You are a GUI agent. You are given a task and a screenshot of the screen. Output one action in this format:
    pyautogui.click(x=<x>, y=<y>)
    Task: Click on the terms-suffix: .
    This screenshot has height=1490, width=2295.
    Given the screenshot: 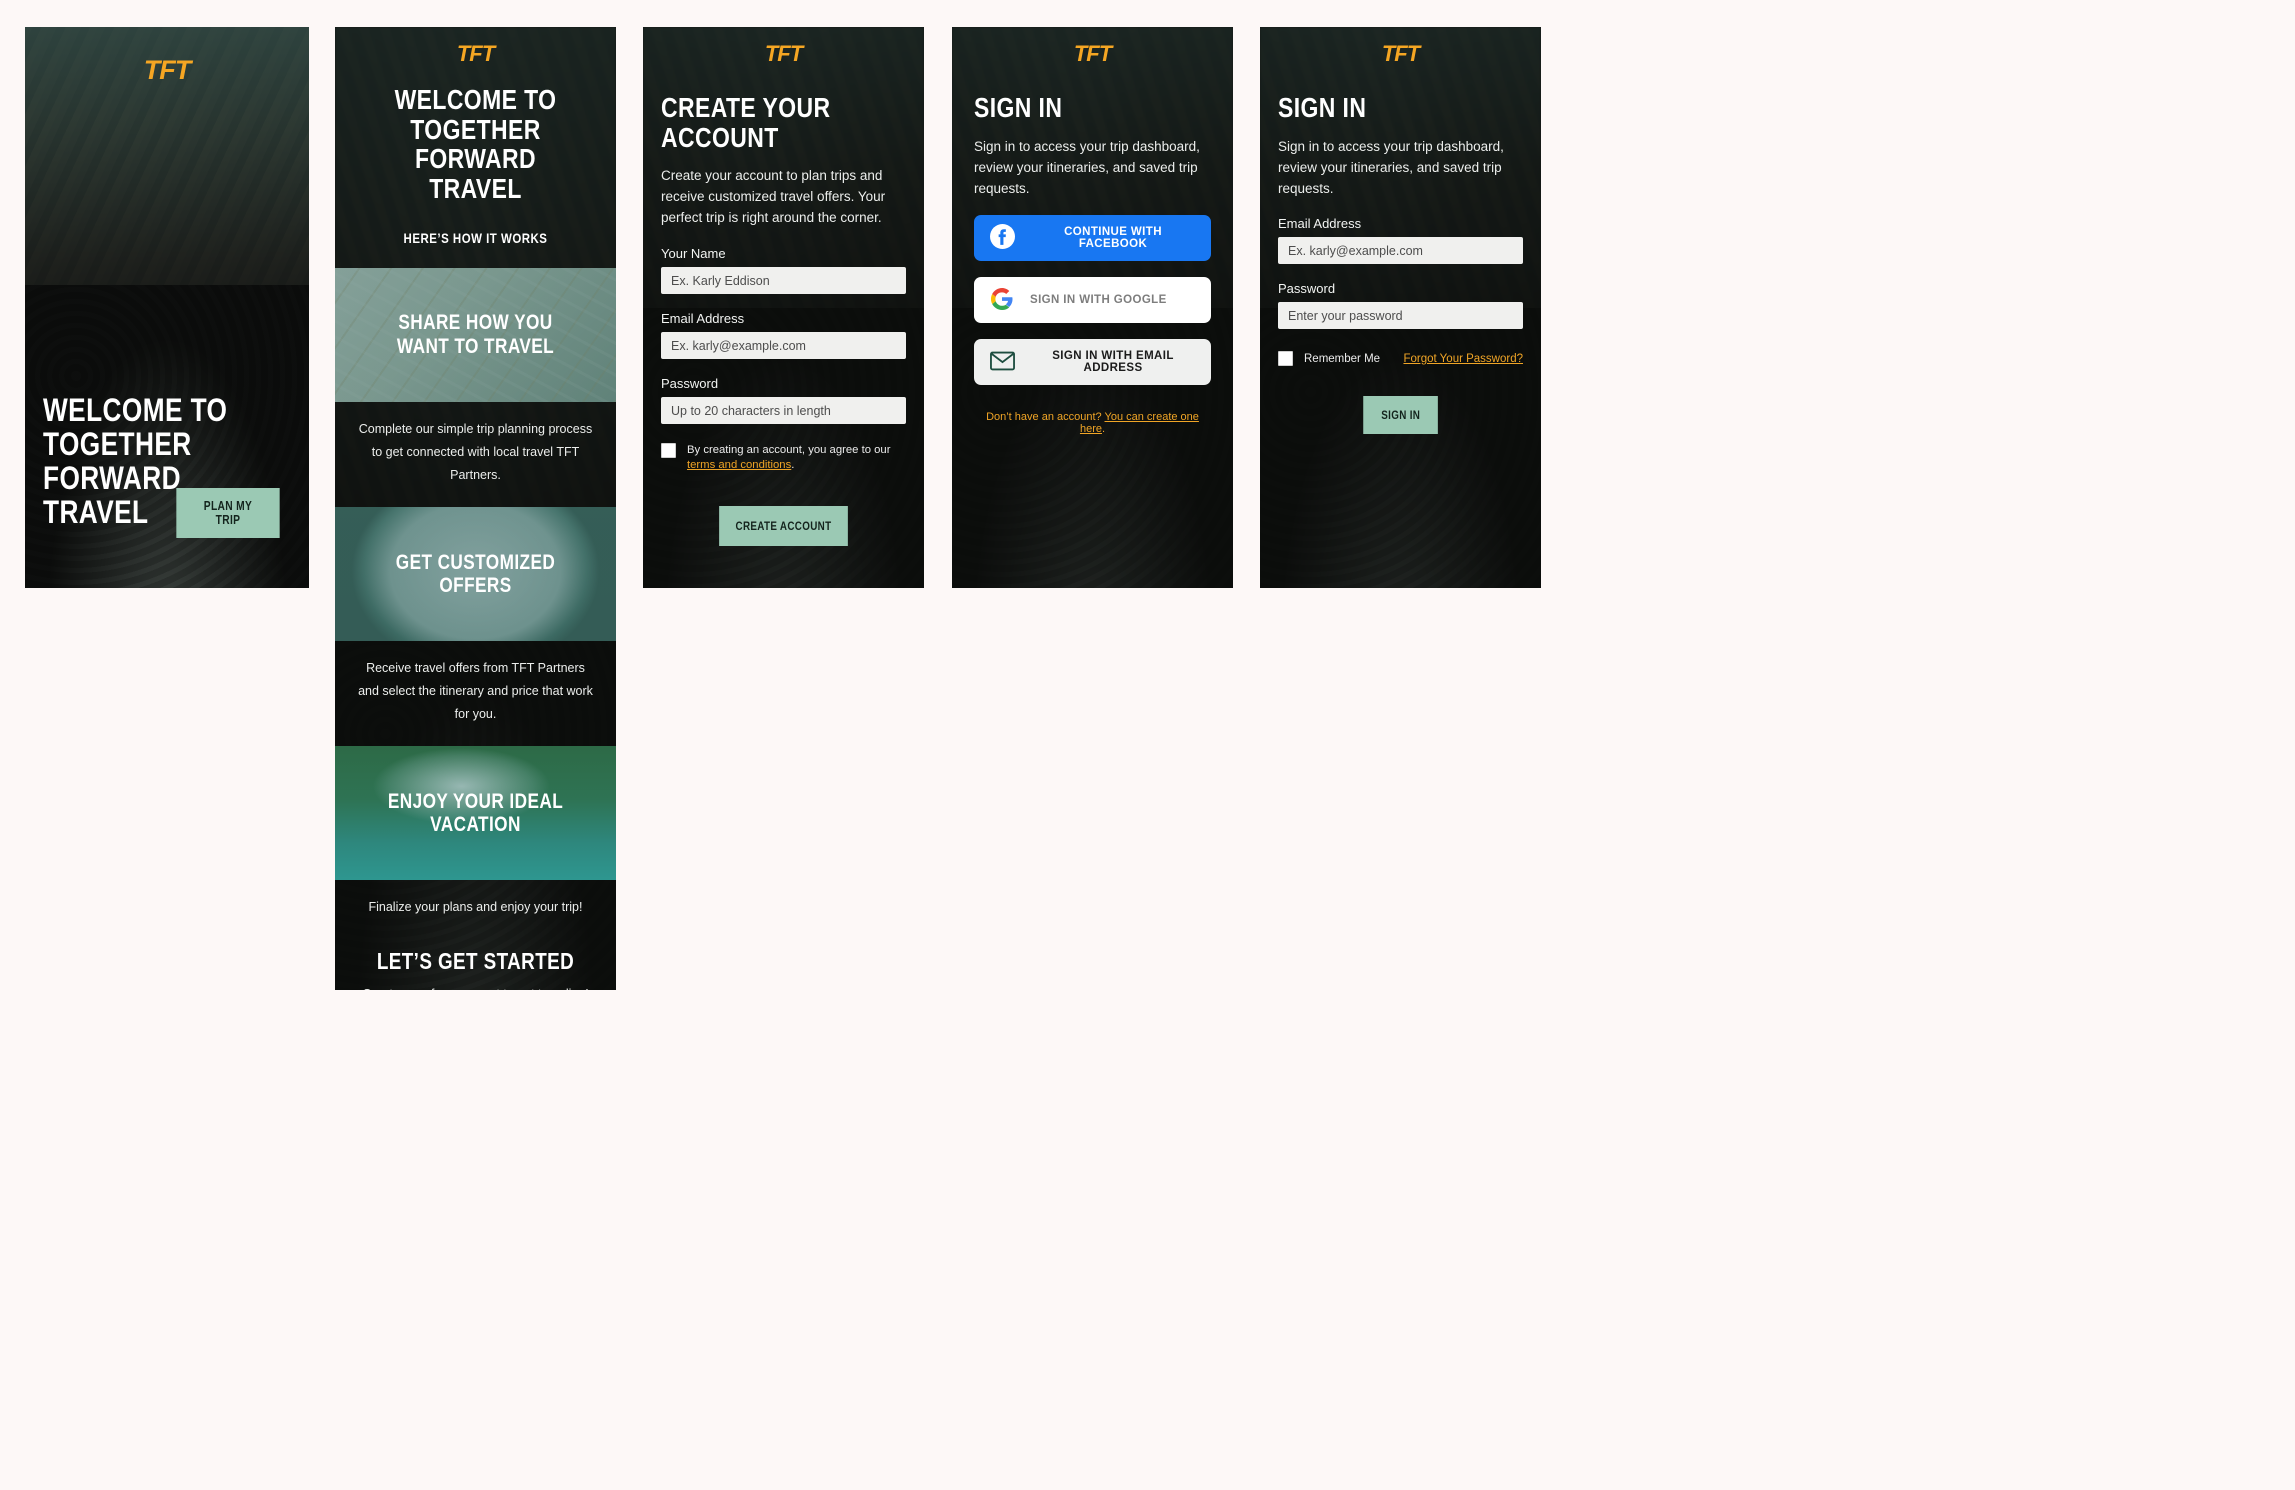 What is the action you would take?
    pyautogui.click(x=793, y=465)
    